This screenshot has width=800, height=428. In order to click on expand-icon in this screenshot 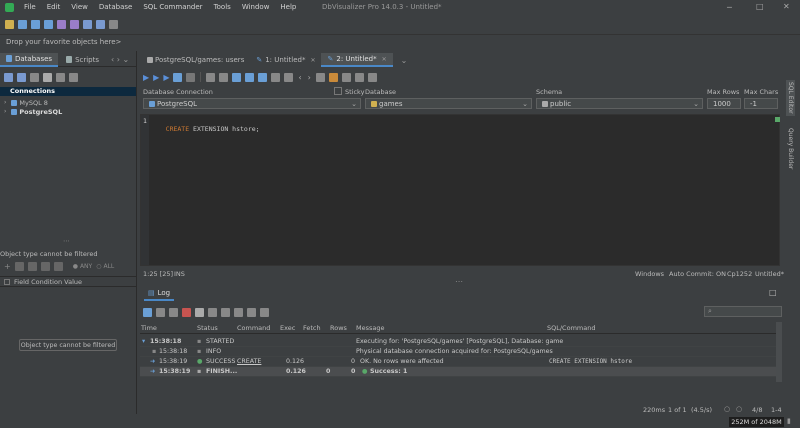, I will do `click(34, 77)`.